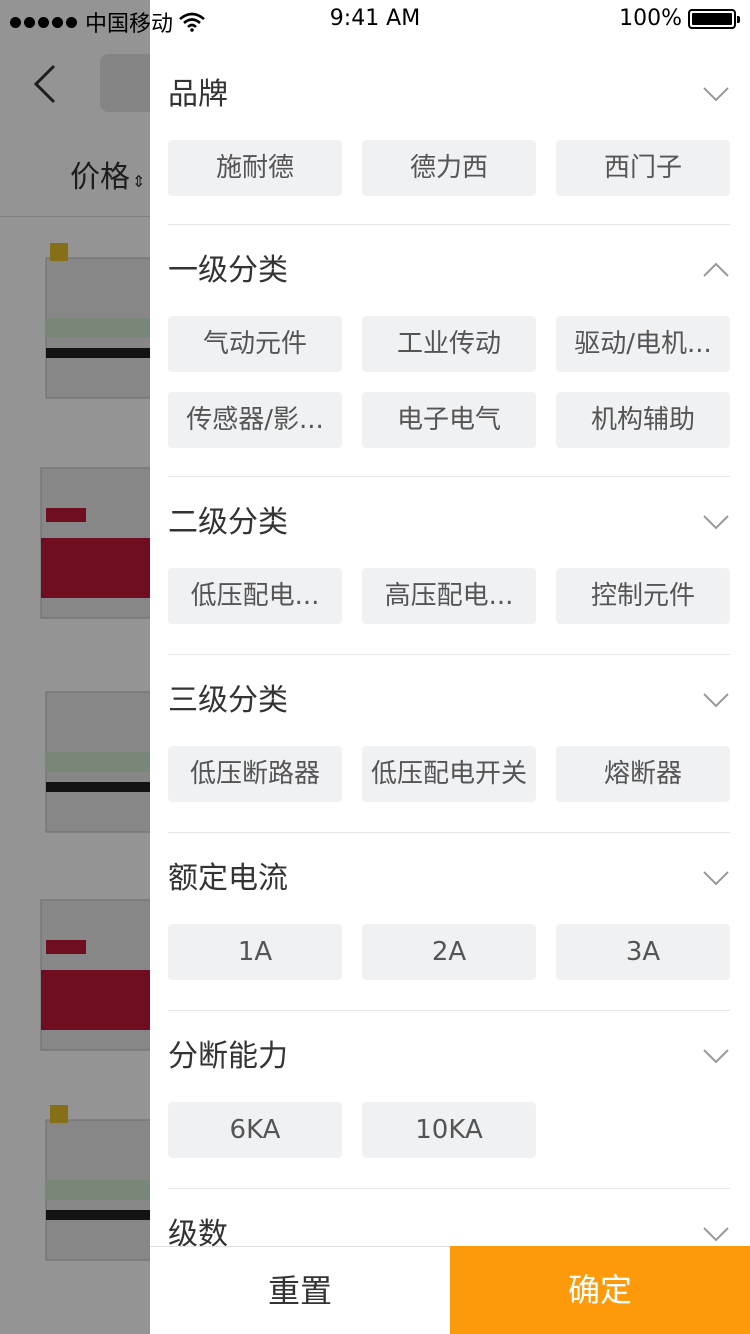  I want to click on filter-option-chip: 1A, so click(255, 952).